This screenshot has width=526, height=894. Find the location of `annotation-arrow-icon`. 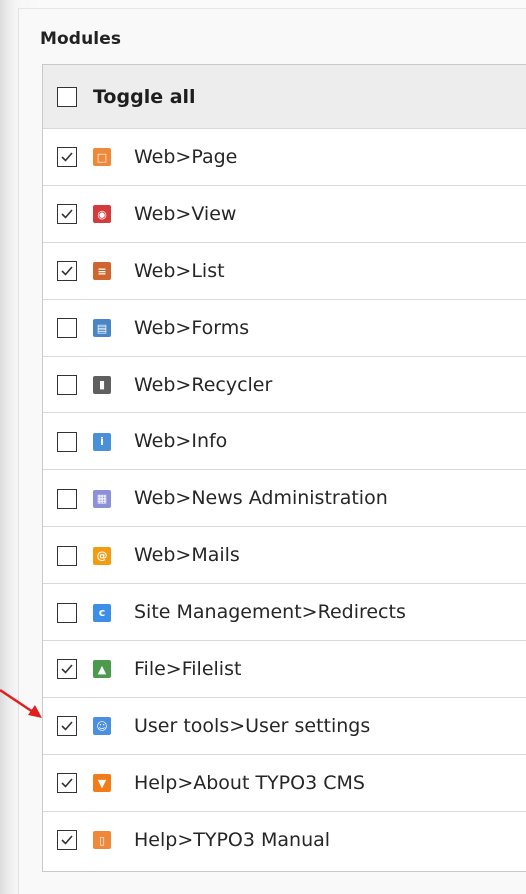

annotation-arrow-icon is located at coordinates (21, 703).